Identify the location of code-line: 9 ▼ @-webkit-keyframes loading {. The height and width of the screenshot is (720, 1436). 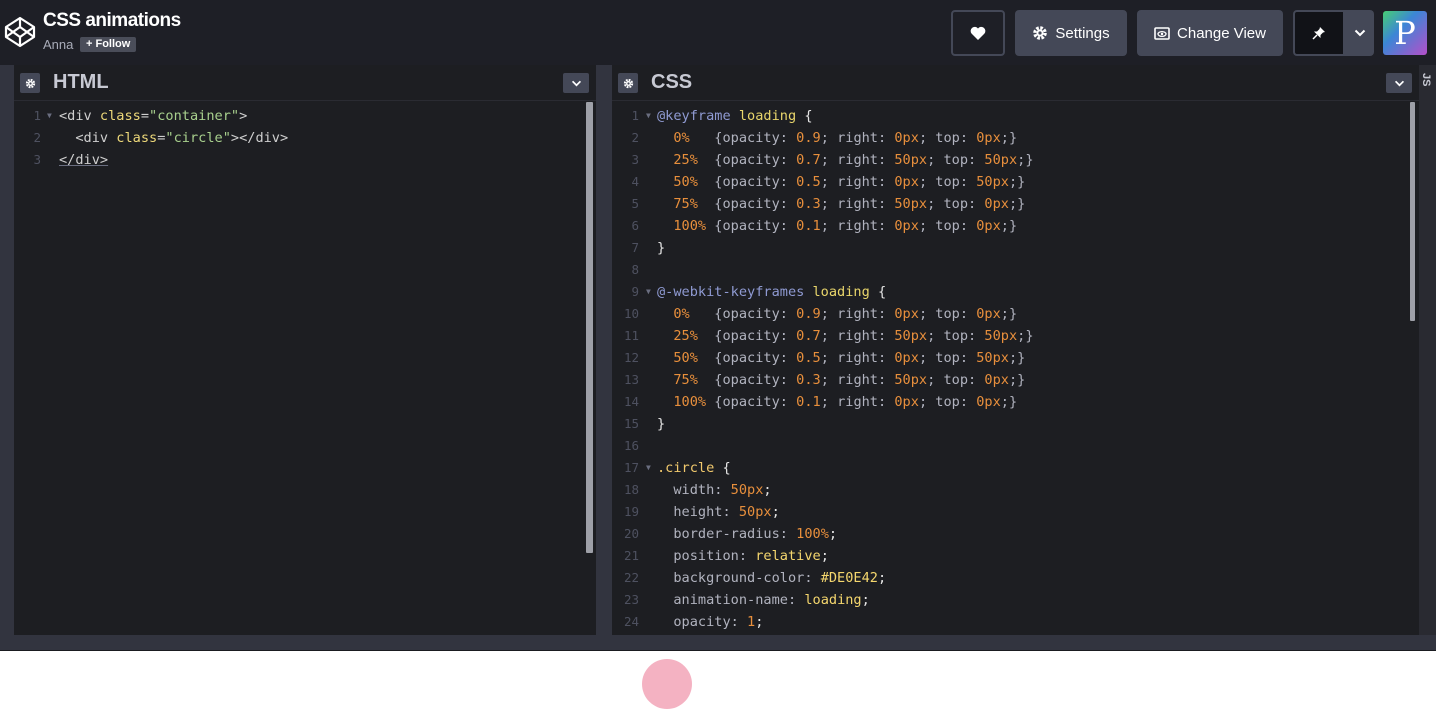
(1015, 292).